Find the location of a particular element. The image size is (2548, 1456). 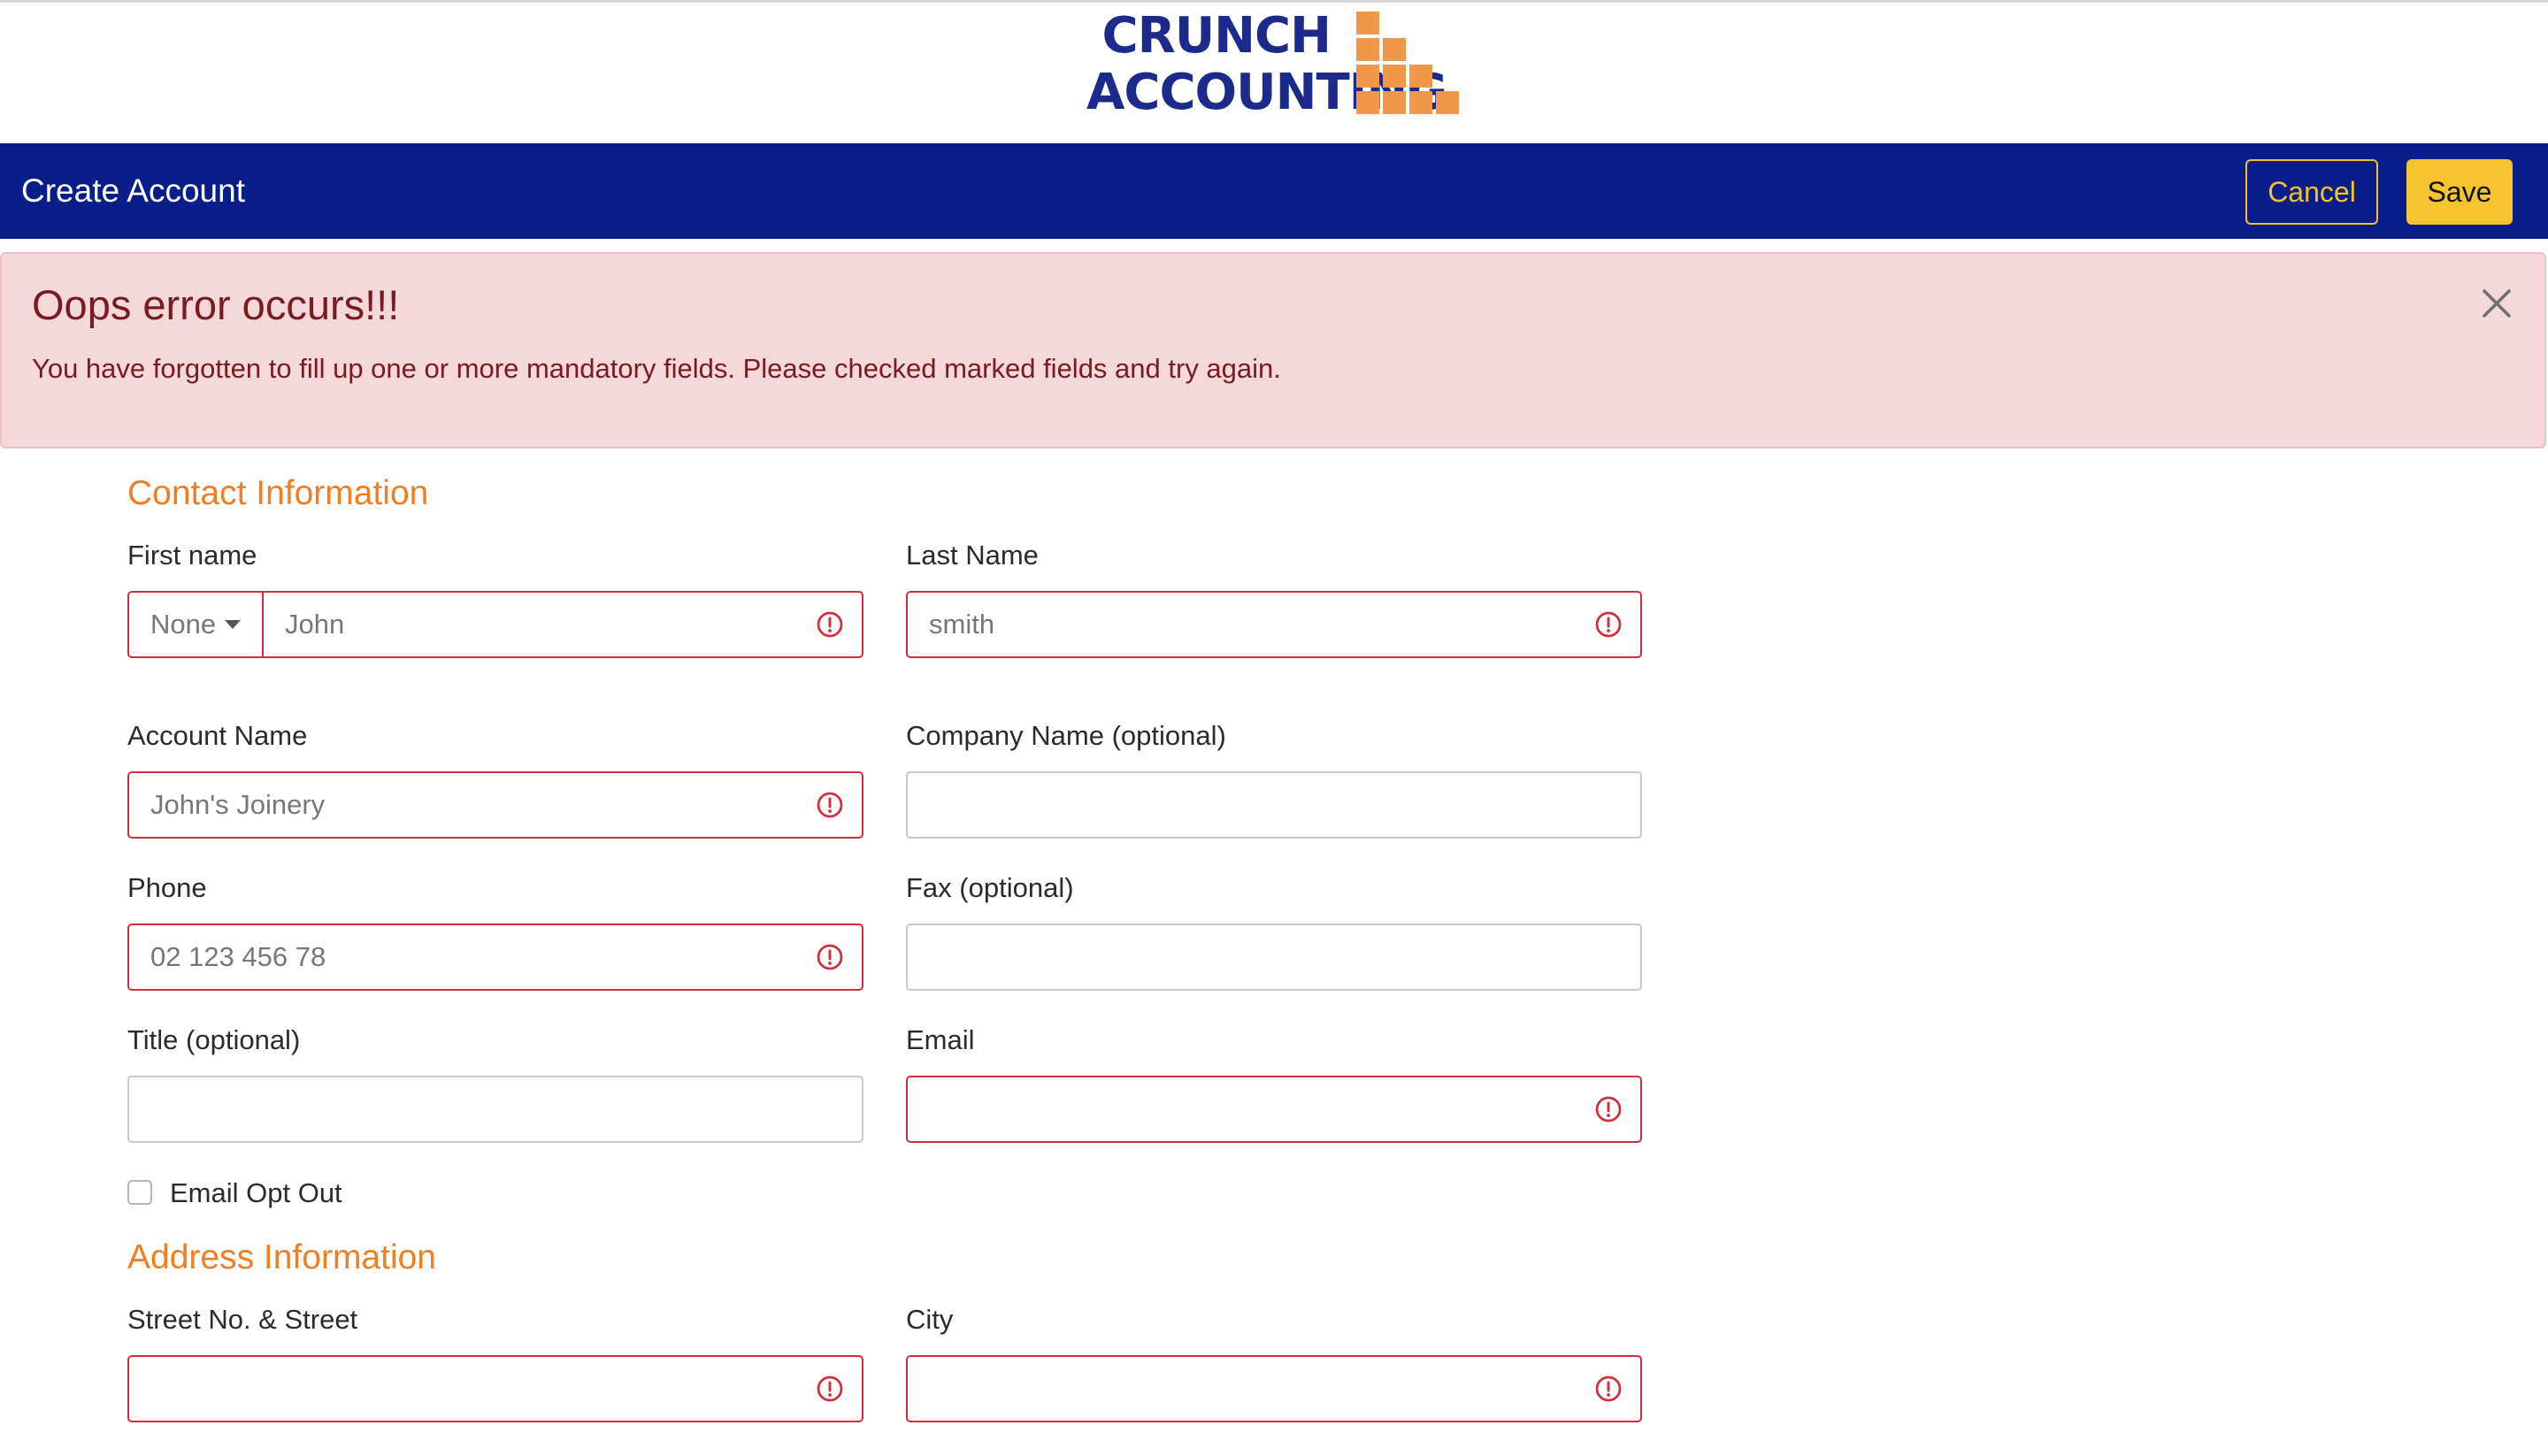

crunch-accounting-logo: CRUNCH ACCOUNTING is located at coordinates (1277, 72).